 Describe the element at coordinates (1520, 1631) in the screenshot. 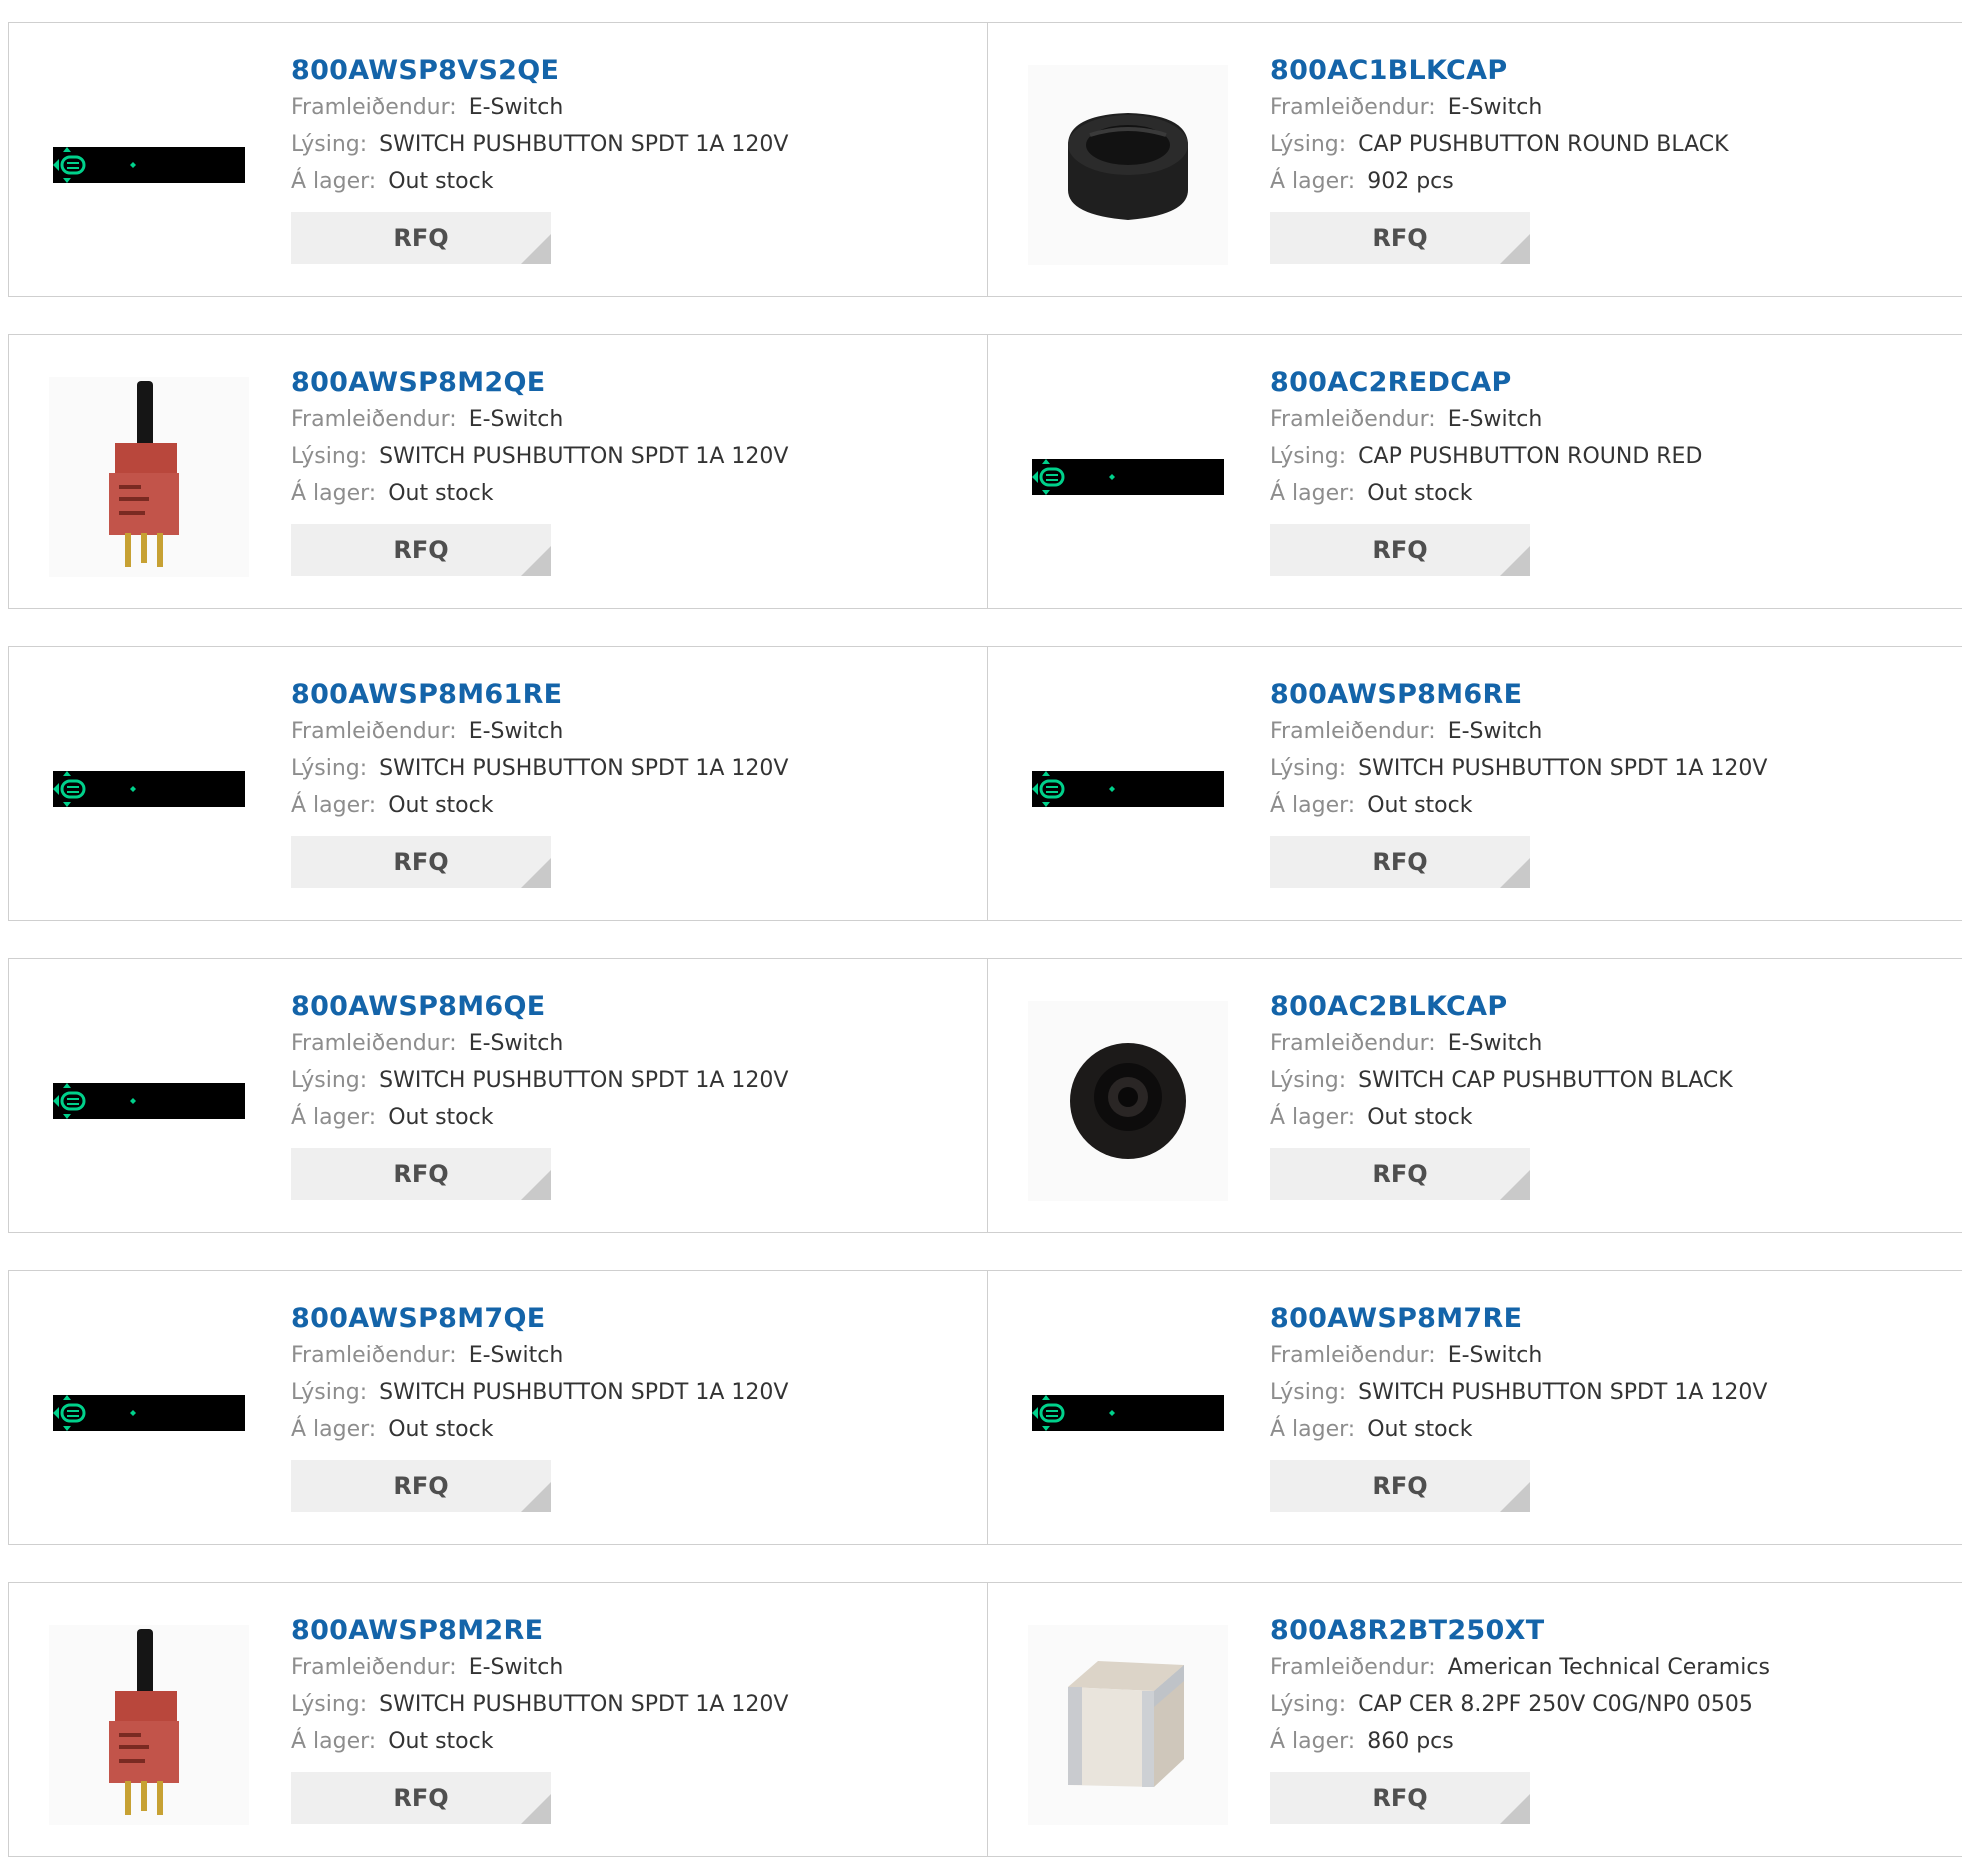

I see `product-part-number-link: 800A8R2BT250XT` at that location.